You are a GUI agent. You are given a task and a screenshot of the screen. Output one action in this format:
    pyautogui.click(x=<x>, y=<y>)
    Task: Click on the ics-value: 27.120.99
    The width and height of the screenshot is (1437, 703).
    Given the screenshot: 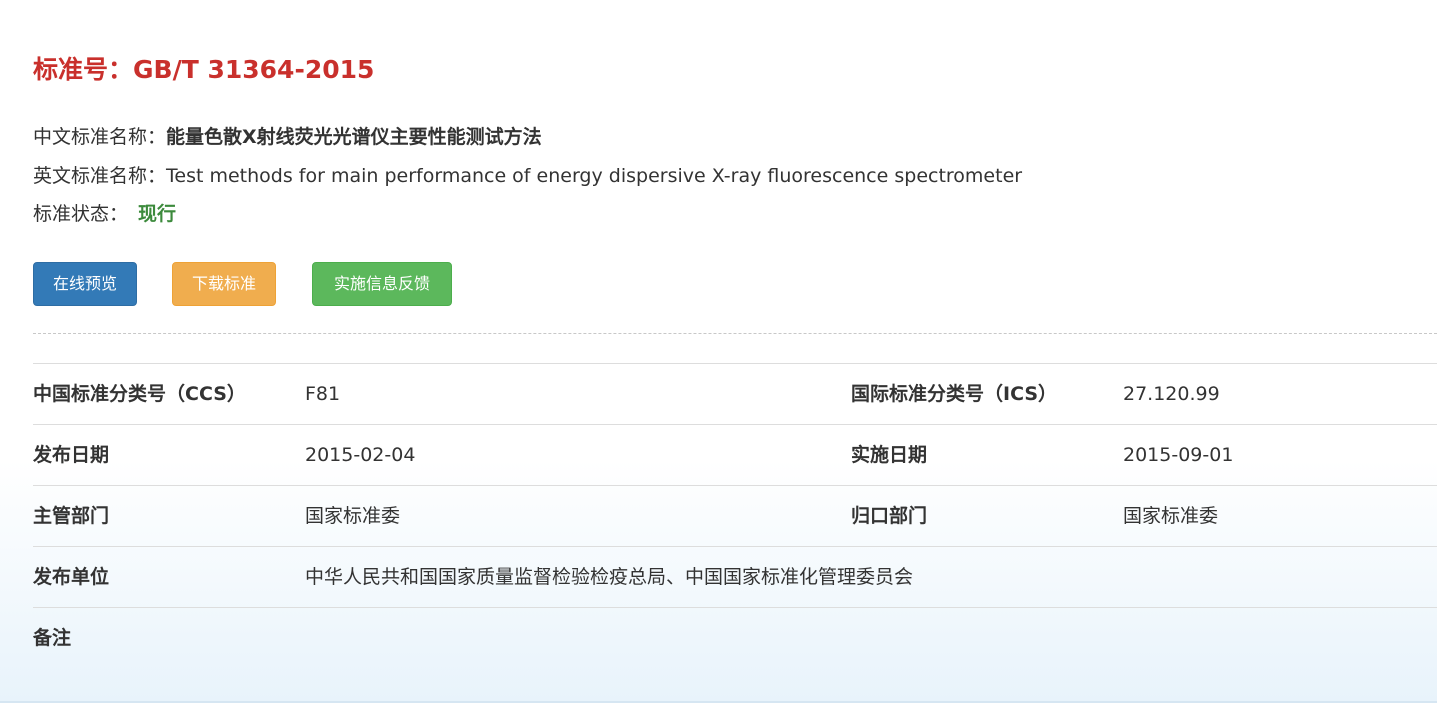 What is the action you would take?
    pyautogui.click(x=1171, y=394)
    